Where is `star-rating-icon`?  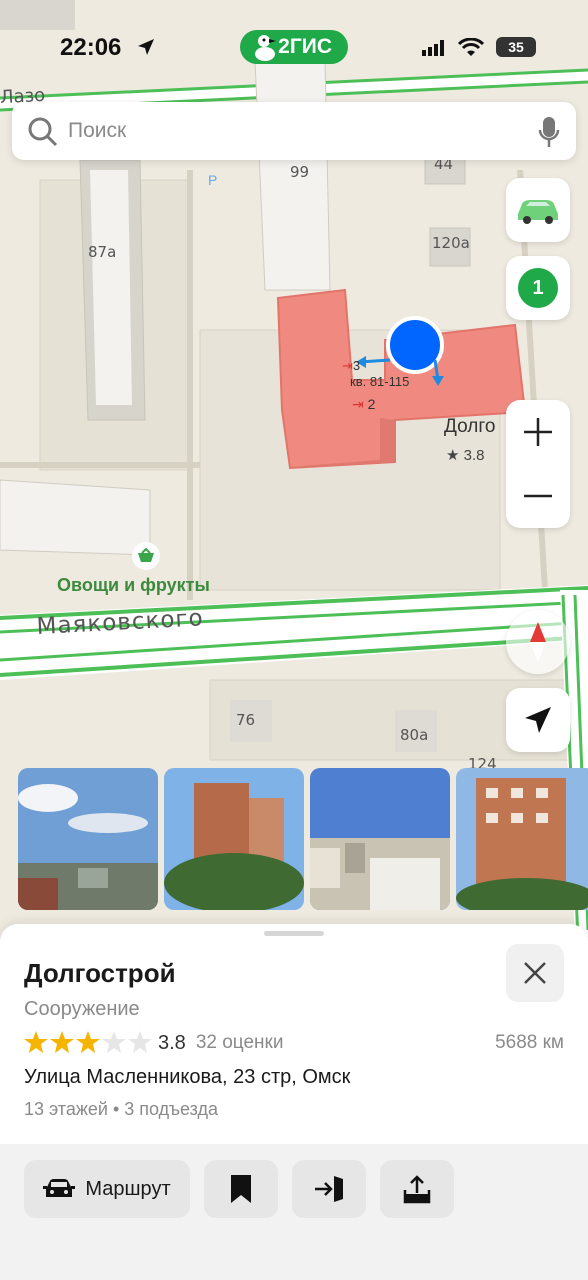 star-rating-icon is located at coordinates (88, 1042).